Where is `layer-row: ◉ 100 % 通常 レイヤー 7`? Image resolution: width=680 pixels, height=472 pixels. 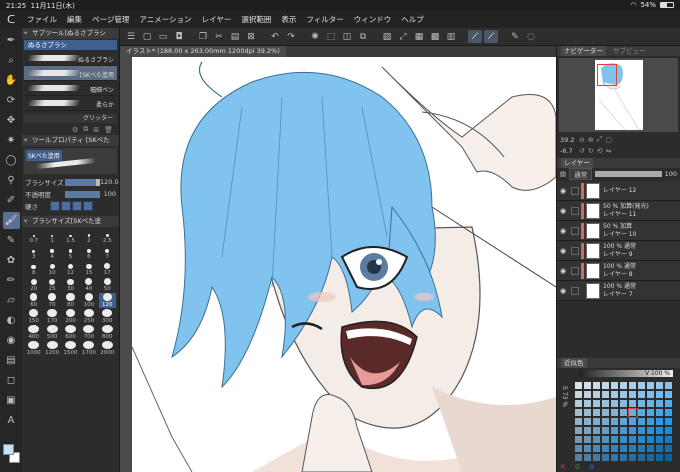
layer-row: ◉ 100 % 通常 レイヤー 7 is located at coordinates (618, 291).